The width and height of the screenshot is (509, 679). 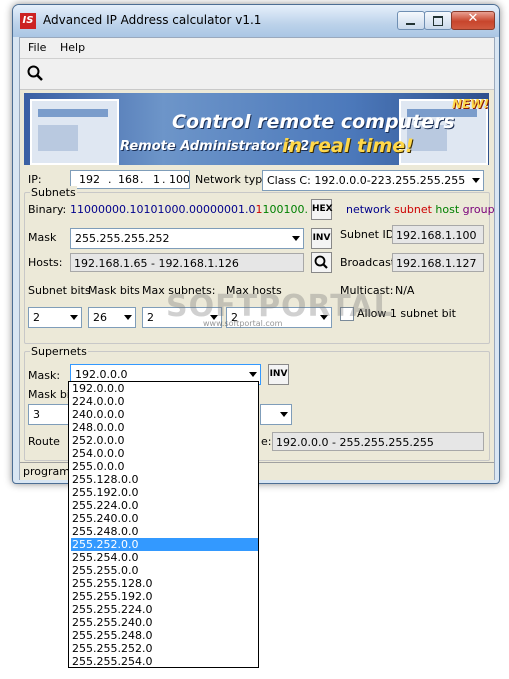 What do you see at coordinates (438, 20) in the screenshot?
I see `maximize-button` at bounding box center [438, 20].